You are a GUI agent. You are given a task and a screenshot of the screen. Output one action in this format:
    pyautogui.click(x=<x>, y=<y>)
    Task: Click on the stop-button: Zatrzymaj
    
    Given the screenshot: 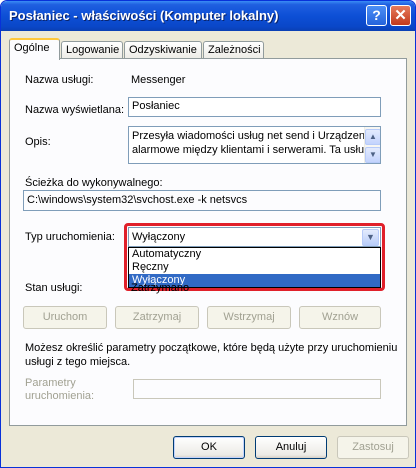 What is the action you would take?
    pyautogui.click(x=157, y=317)
    